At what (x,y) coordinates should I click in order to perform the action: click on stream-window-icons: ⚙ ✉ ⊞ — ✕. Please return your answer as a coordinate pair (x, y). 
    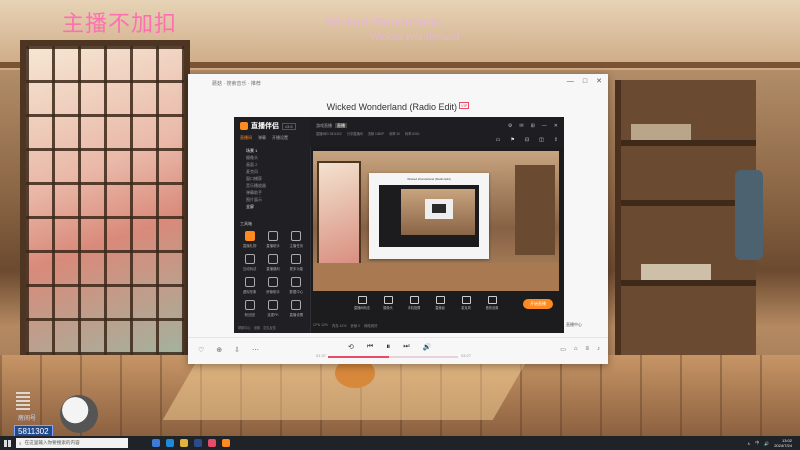
    Looking at the image, I should click on (533, 126).